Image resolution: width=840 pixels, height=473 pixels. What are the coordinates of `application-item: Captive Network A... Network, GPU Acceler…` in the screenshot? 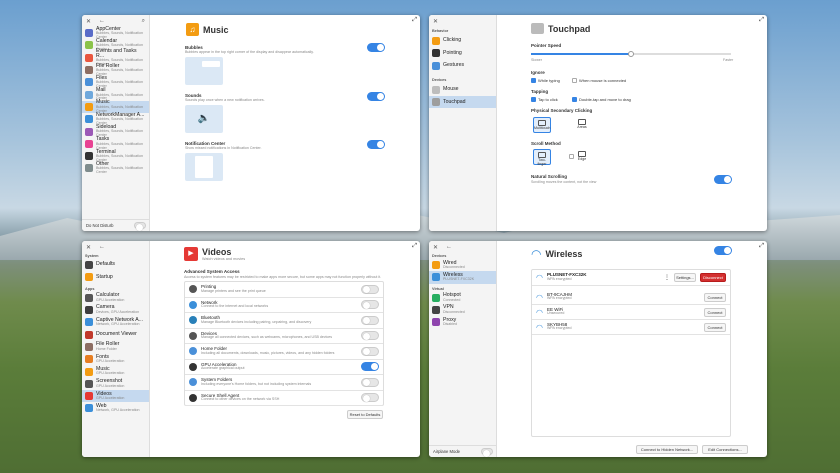 It's located at (115, 322).